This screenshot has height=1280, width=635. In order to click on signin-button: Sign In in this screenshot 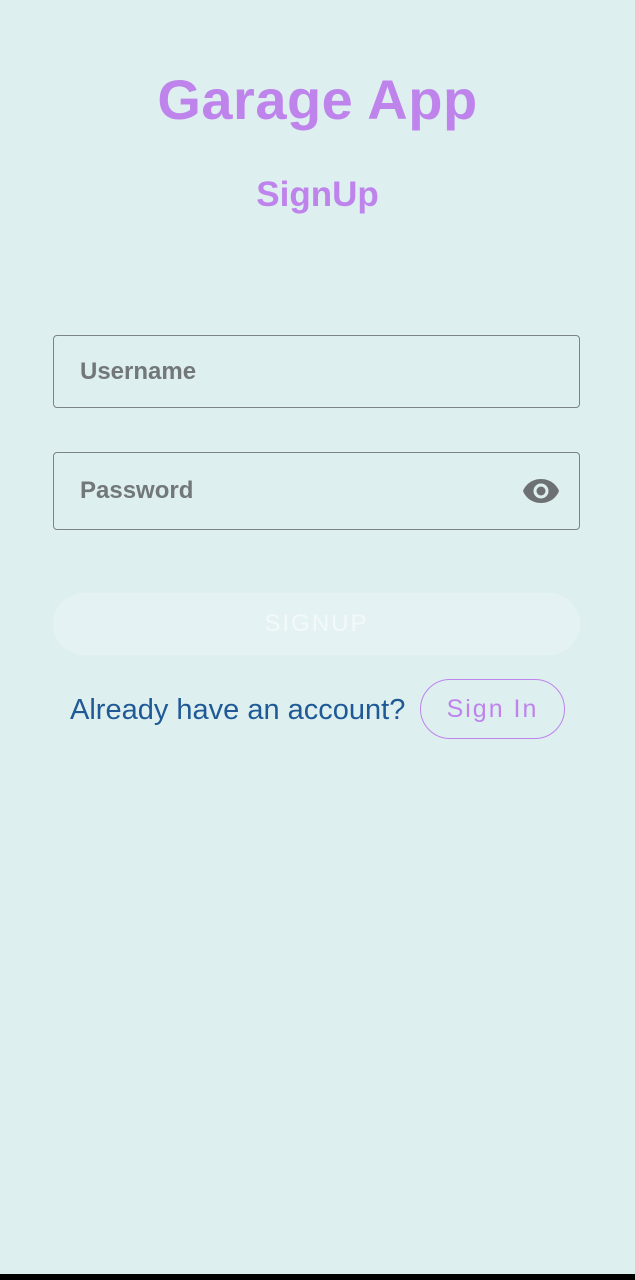, I will do `click(492, 709)`.